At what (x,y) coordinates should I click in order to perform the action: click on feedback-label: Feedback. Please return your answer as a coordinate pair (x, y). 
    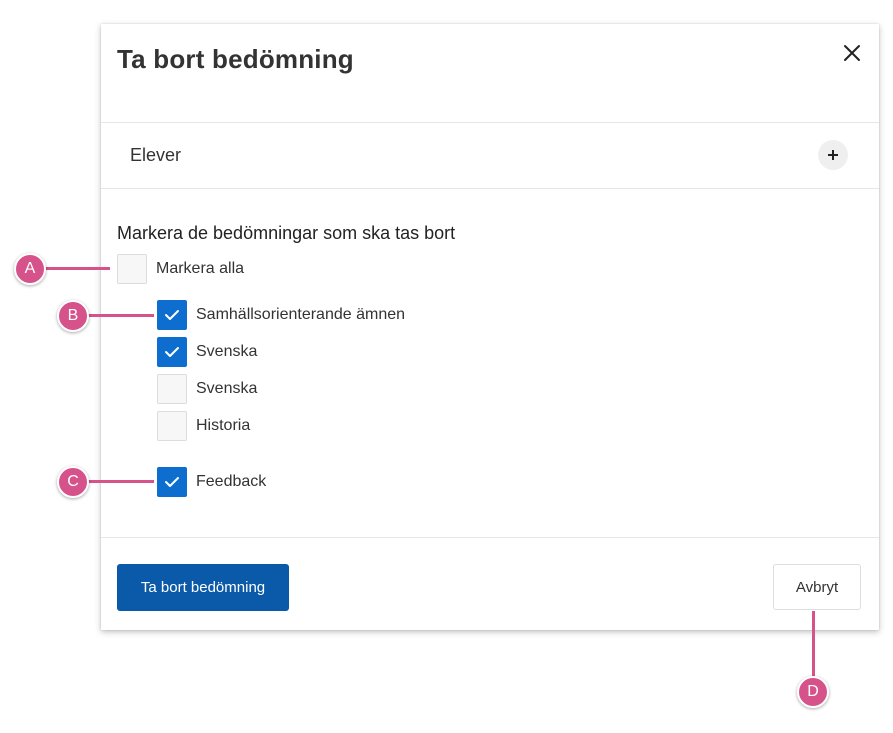
    Looking at the image, I should click on (231, 481).